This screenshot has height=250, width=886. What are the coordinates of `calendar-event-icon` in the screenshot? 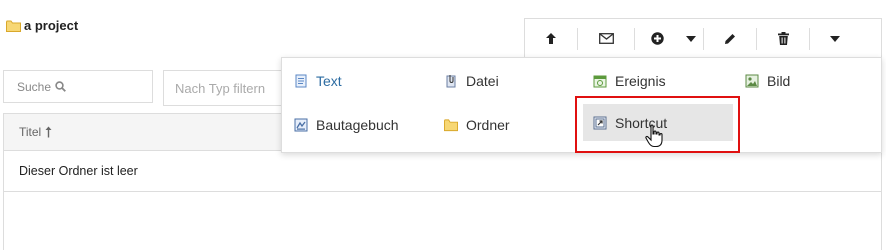 It's located at (600, 81).